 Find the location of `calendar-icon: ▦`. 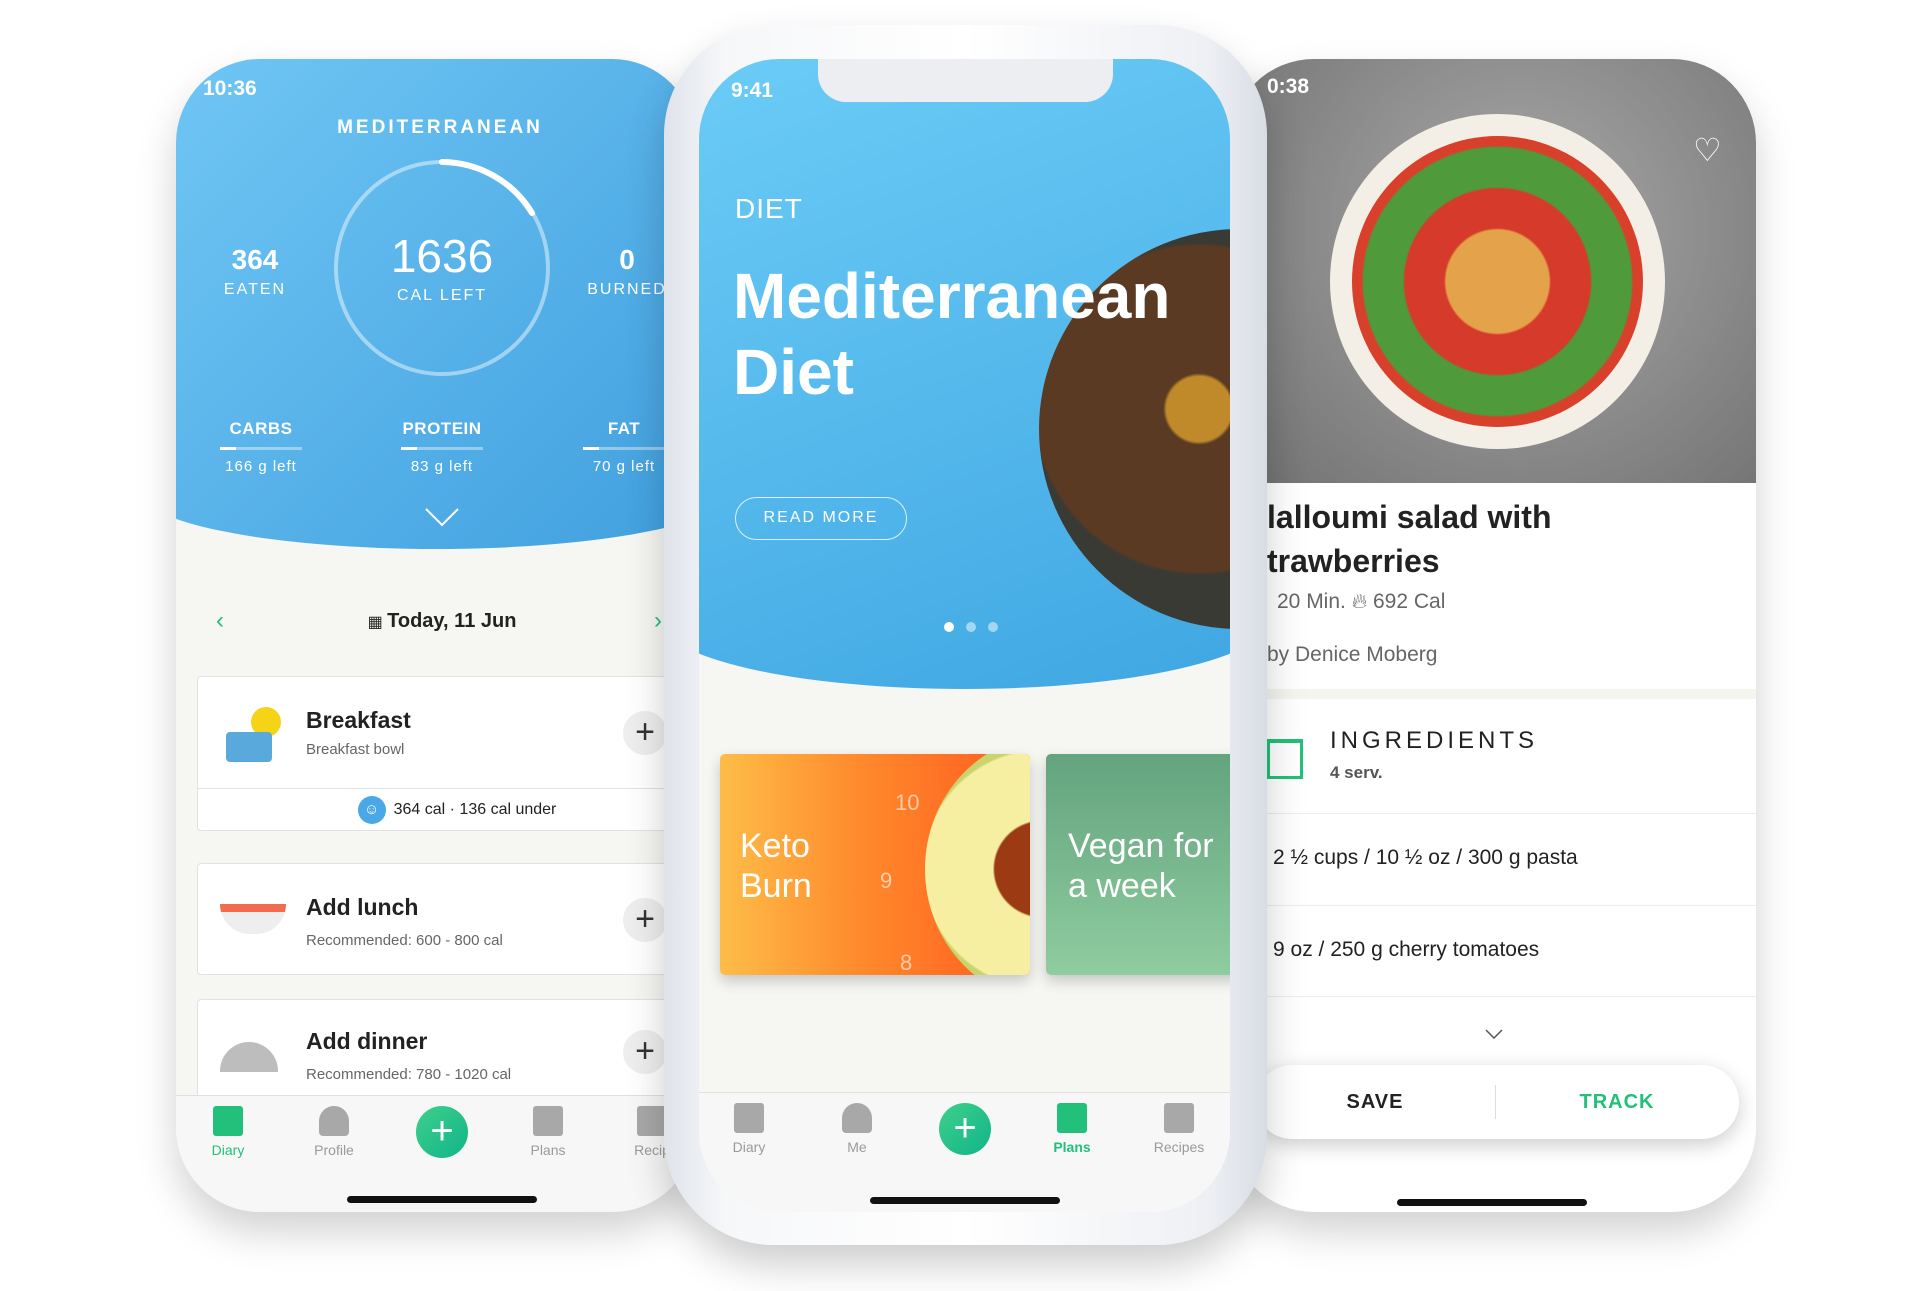

calendar-icon: ▦ is located at coordinates (377, 622).